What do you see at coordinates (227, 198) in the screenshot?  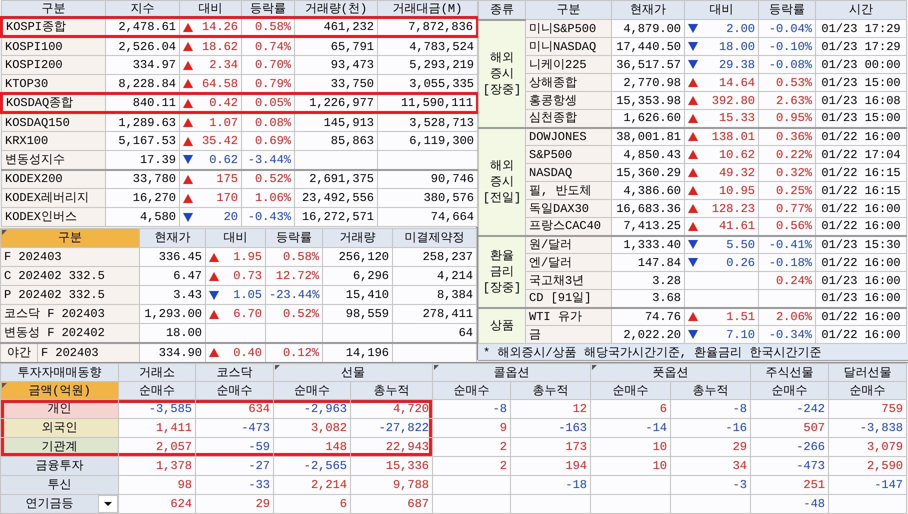 I see `change-value: 170` at bounding box center [227, 198].